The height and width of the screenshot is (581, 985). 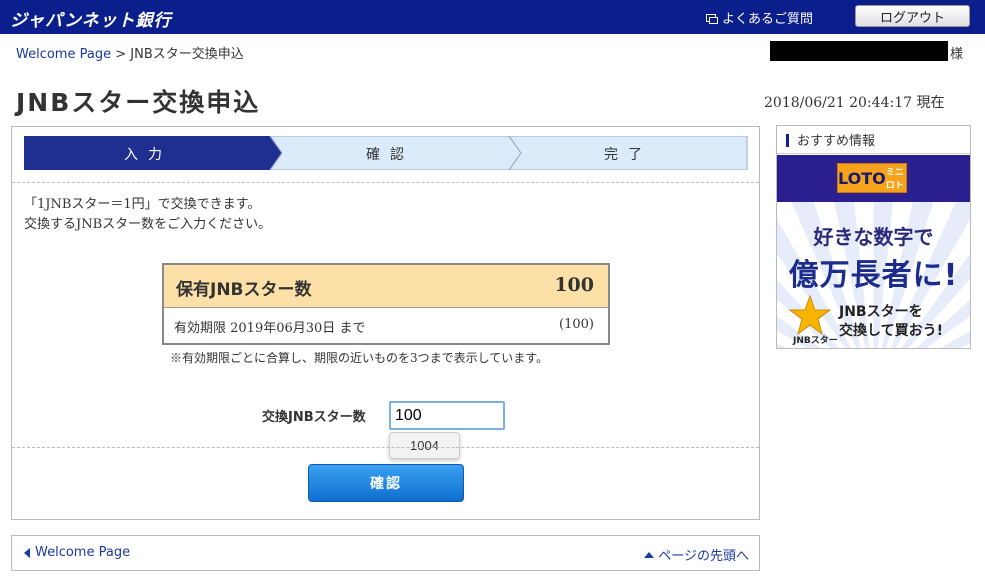 I want to click on footer-welcome-link: Welcome Page, so click(x=77, y=552).